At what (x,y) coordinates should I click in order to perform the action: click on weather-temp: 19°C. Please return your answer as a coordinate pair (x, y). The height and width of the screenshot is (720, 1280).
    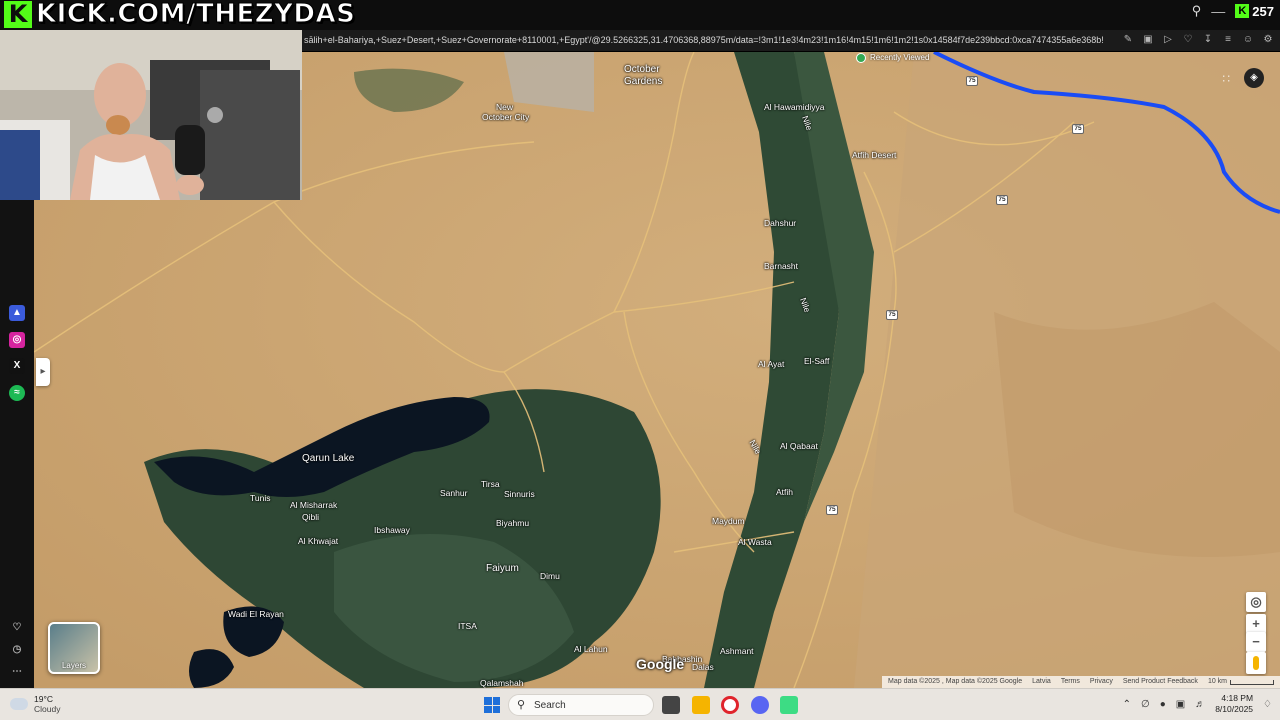
    Looking at the image, I should click on (43, 699).